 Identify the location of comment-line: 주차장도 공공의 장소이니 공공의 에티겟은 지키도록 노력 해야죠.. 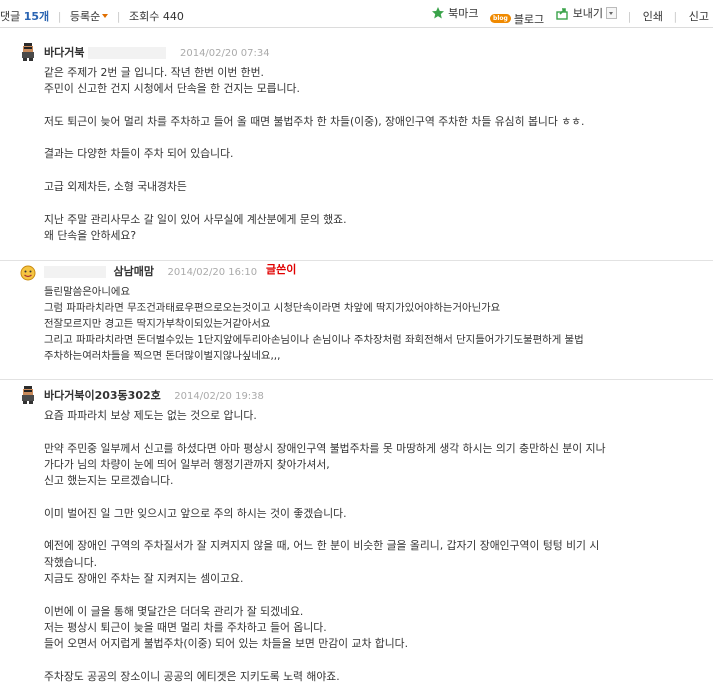
(192, 676).